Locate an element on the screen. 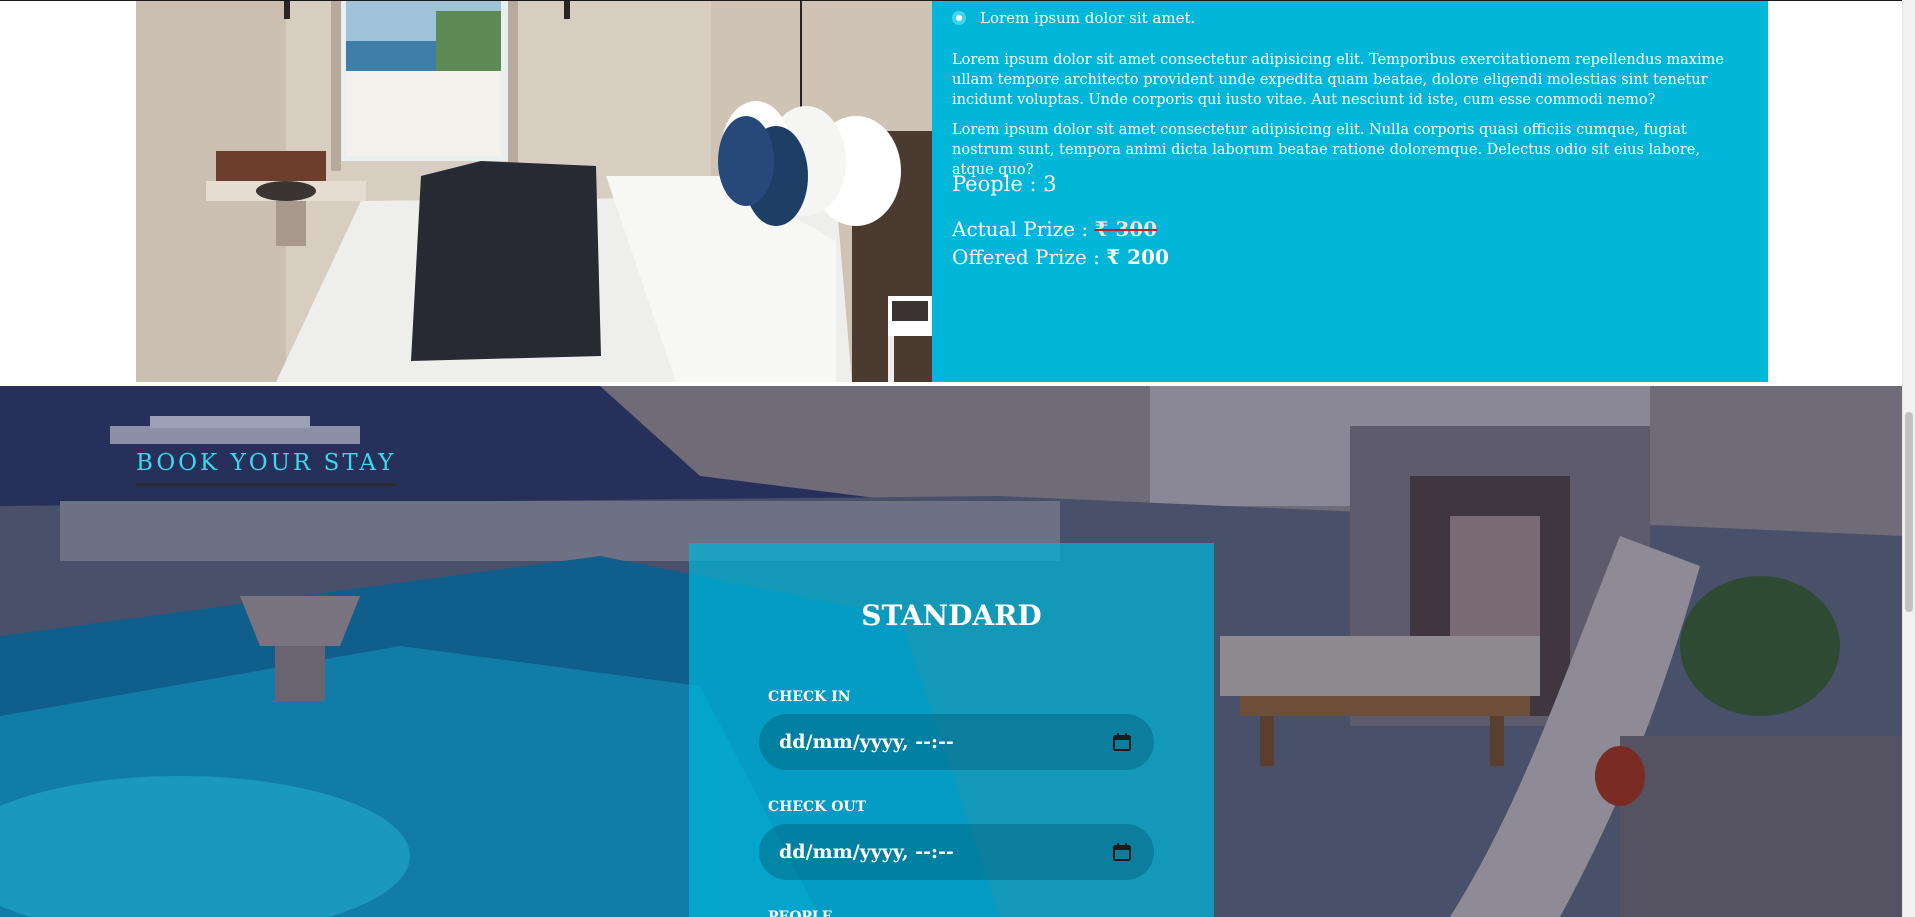  actual-prize-label: Actual Prize : is located at coordinates (1023, 229).